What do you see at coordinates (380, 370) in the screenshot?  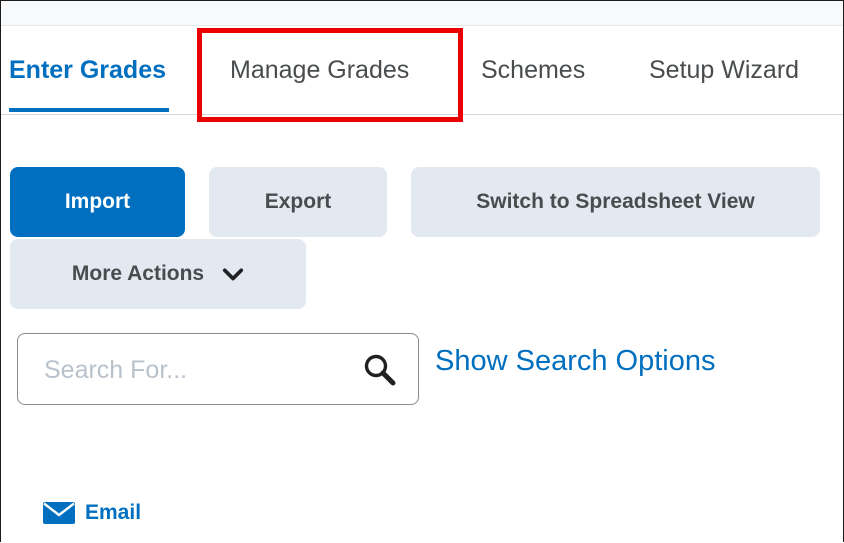 I see `search-icon` at bounding box center [380, 370].